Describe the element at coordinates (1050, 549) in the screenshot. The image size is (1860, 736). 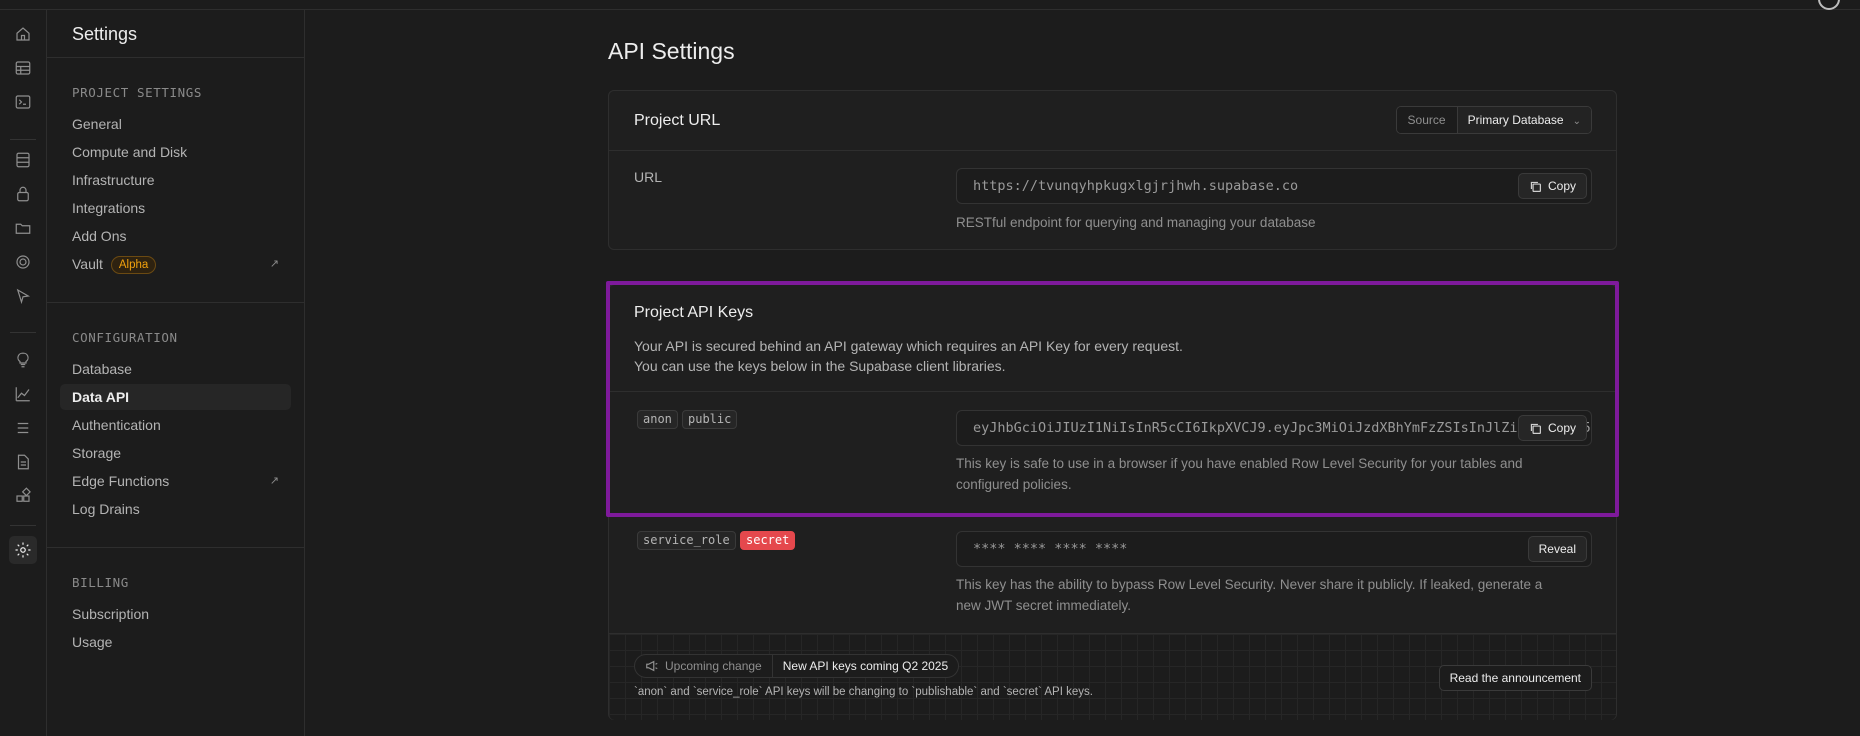
I see `service-key-value: **** **** **** ****` at that location.